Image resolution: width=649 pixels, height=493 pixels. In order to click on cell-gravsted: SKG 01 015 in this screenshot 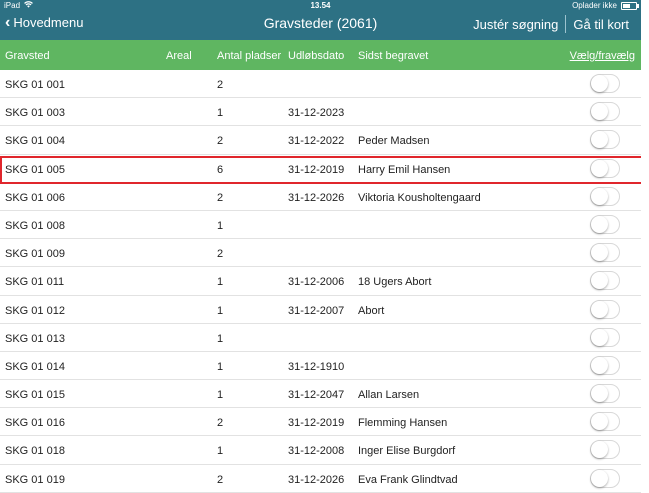, I will do `click(35, 395)`.